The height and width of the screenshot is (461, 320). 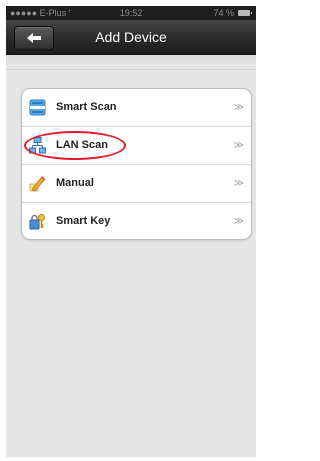 What do you see at coordinates (82, 145) in the screenshot?
I see `menu-item-label: LAN Scan` at bounding box center [82, 145].